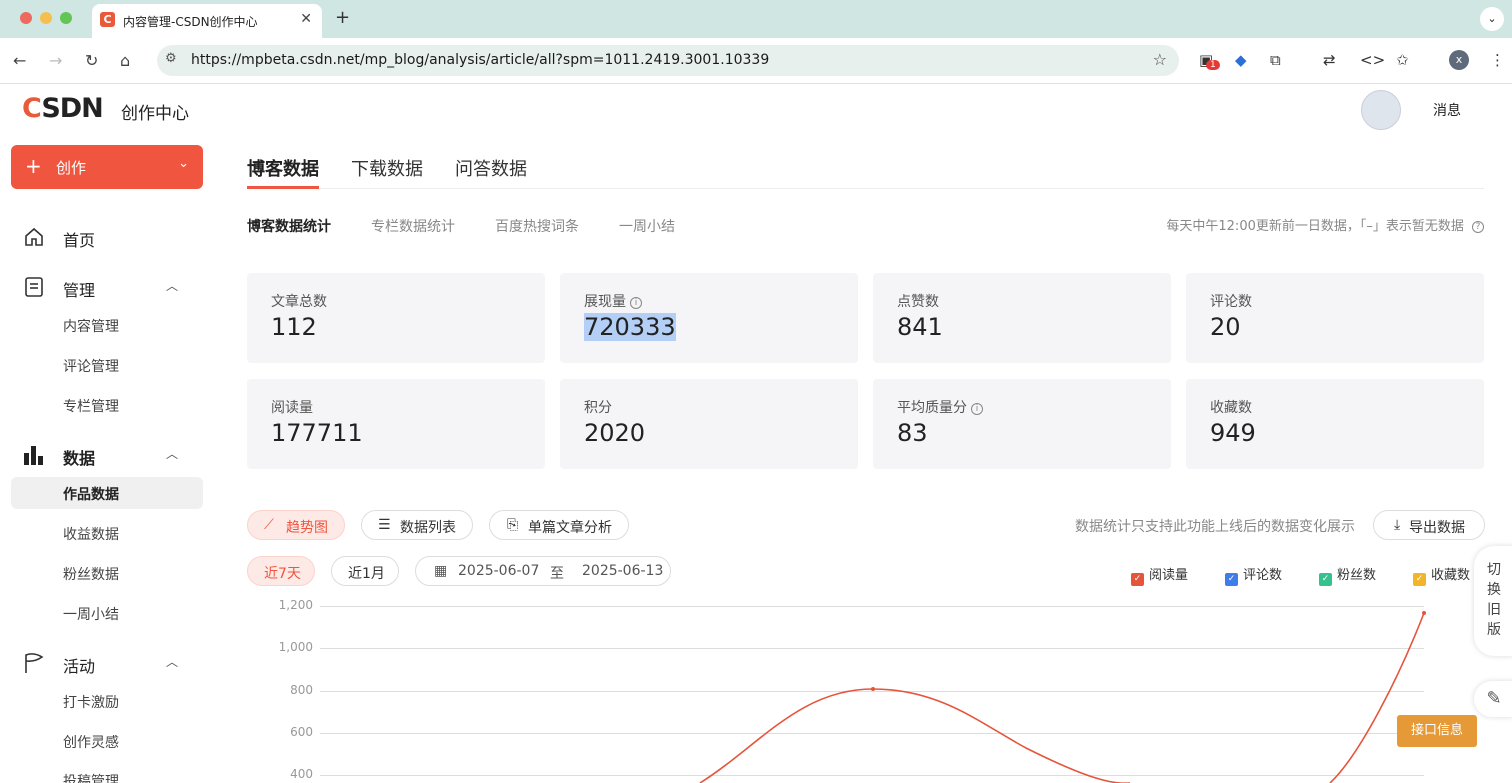  Describe the element at coordinates (125, 60) in the screenshot. I see `home-icon: ⌂` at that location.